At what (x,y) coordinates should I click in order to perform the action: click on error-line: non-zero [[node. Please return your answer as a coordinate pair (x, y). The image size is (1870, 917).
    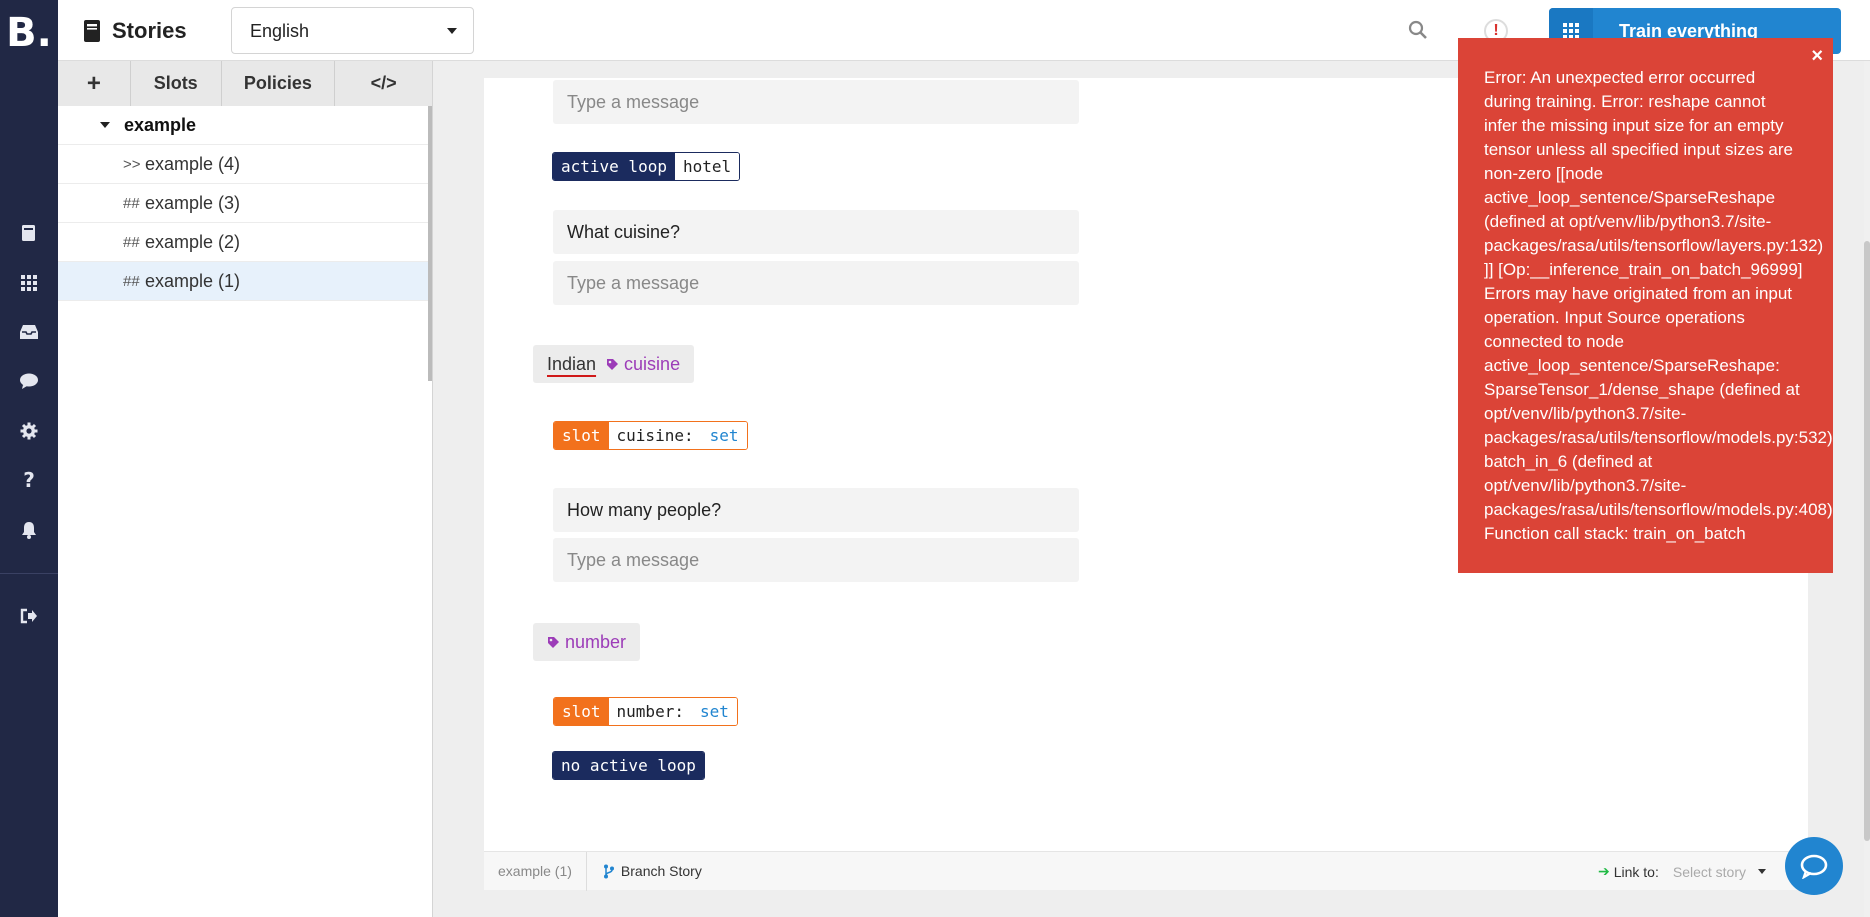
    Looking at the image, I should click on (1544, 173).